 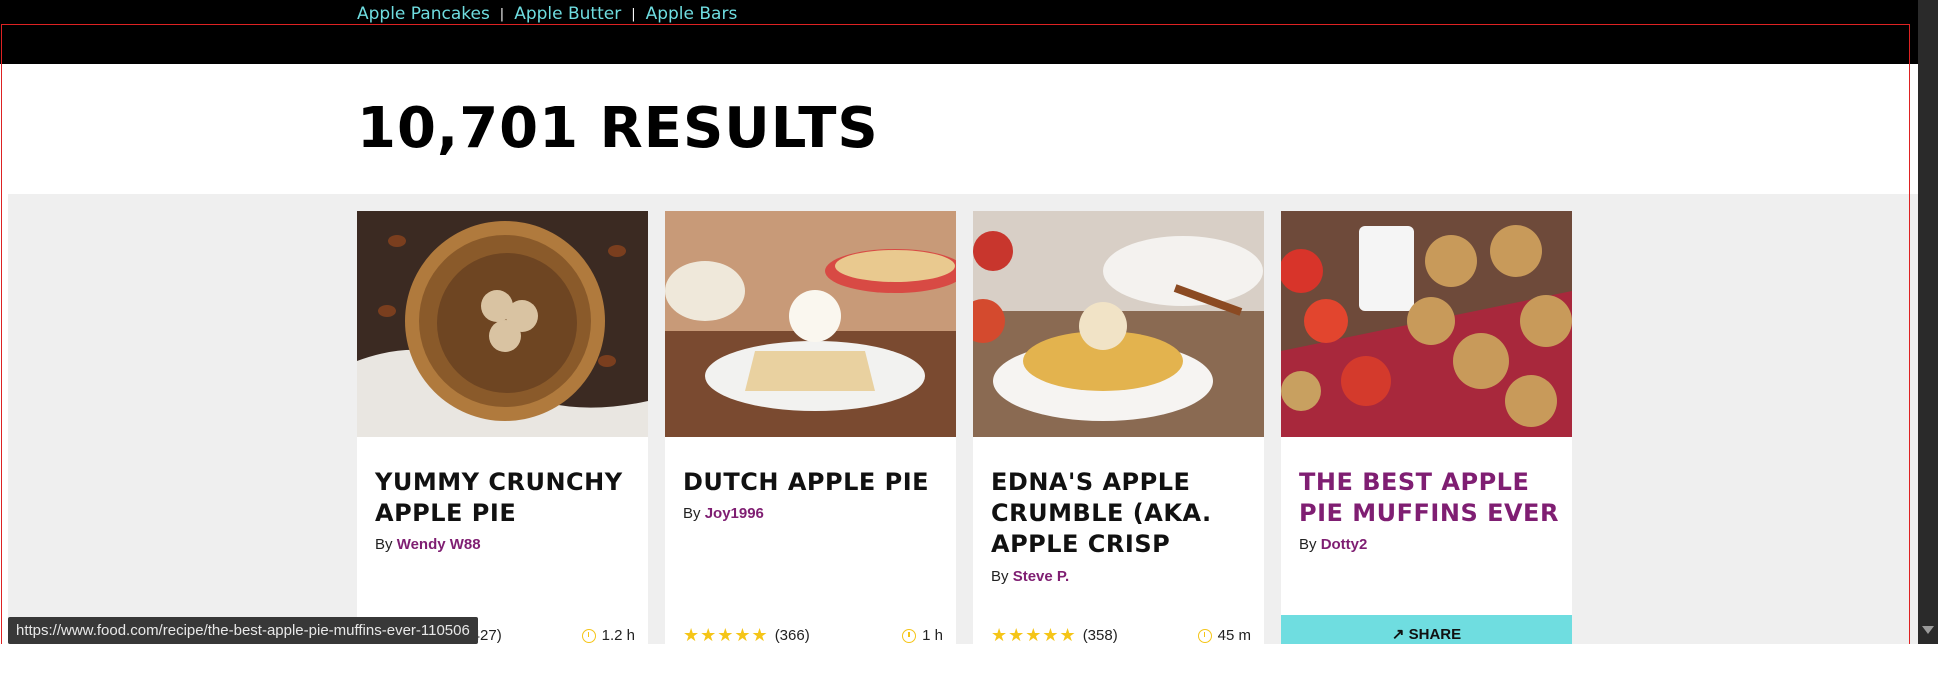 I want to click on related-link-apple-bars: Apple Bars, so click(x=692, y=14).